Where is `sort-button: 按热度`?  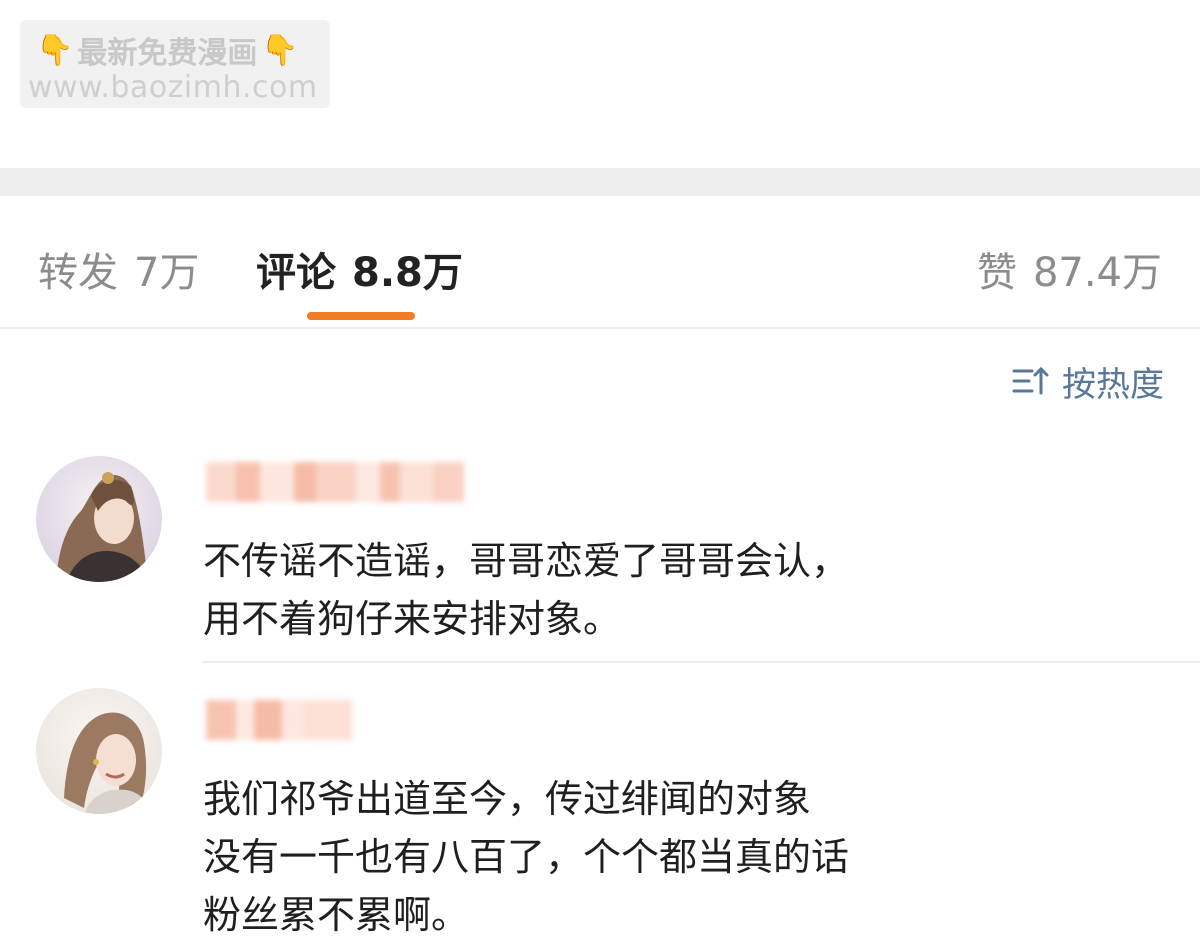 sort-button: 按热度 is located at coordinates (1087, 381).